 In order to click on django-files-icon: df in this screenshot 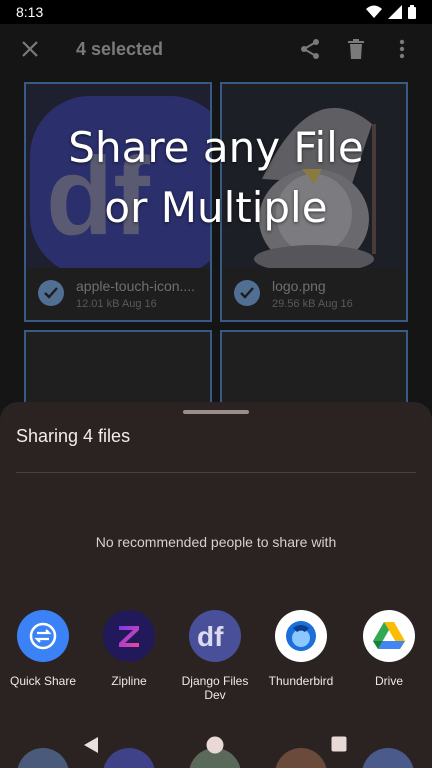, I will do `click(215, 636)`.